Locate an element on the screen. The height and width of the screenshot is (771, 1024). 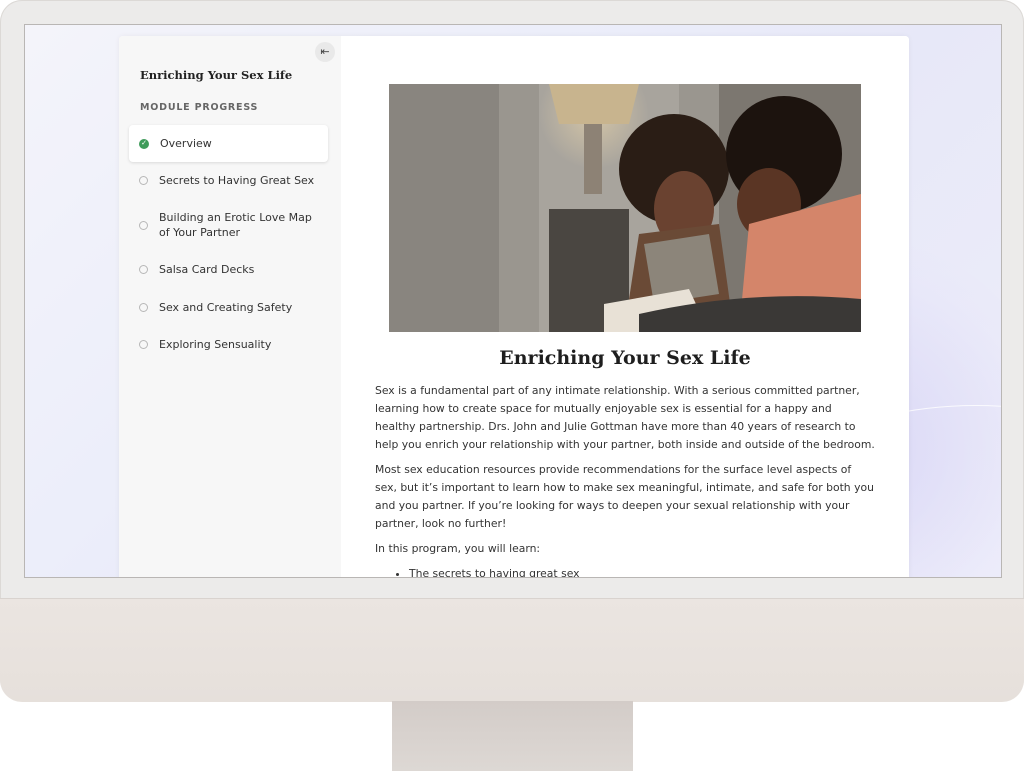
sidebar-item-overview: ✓ Overview is located at coordinates (228, 143).